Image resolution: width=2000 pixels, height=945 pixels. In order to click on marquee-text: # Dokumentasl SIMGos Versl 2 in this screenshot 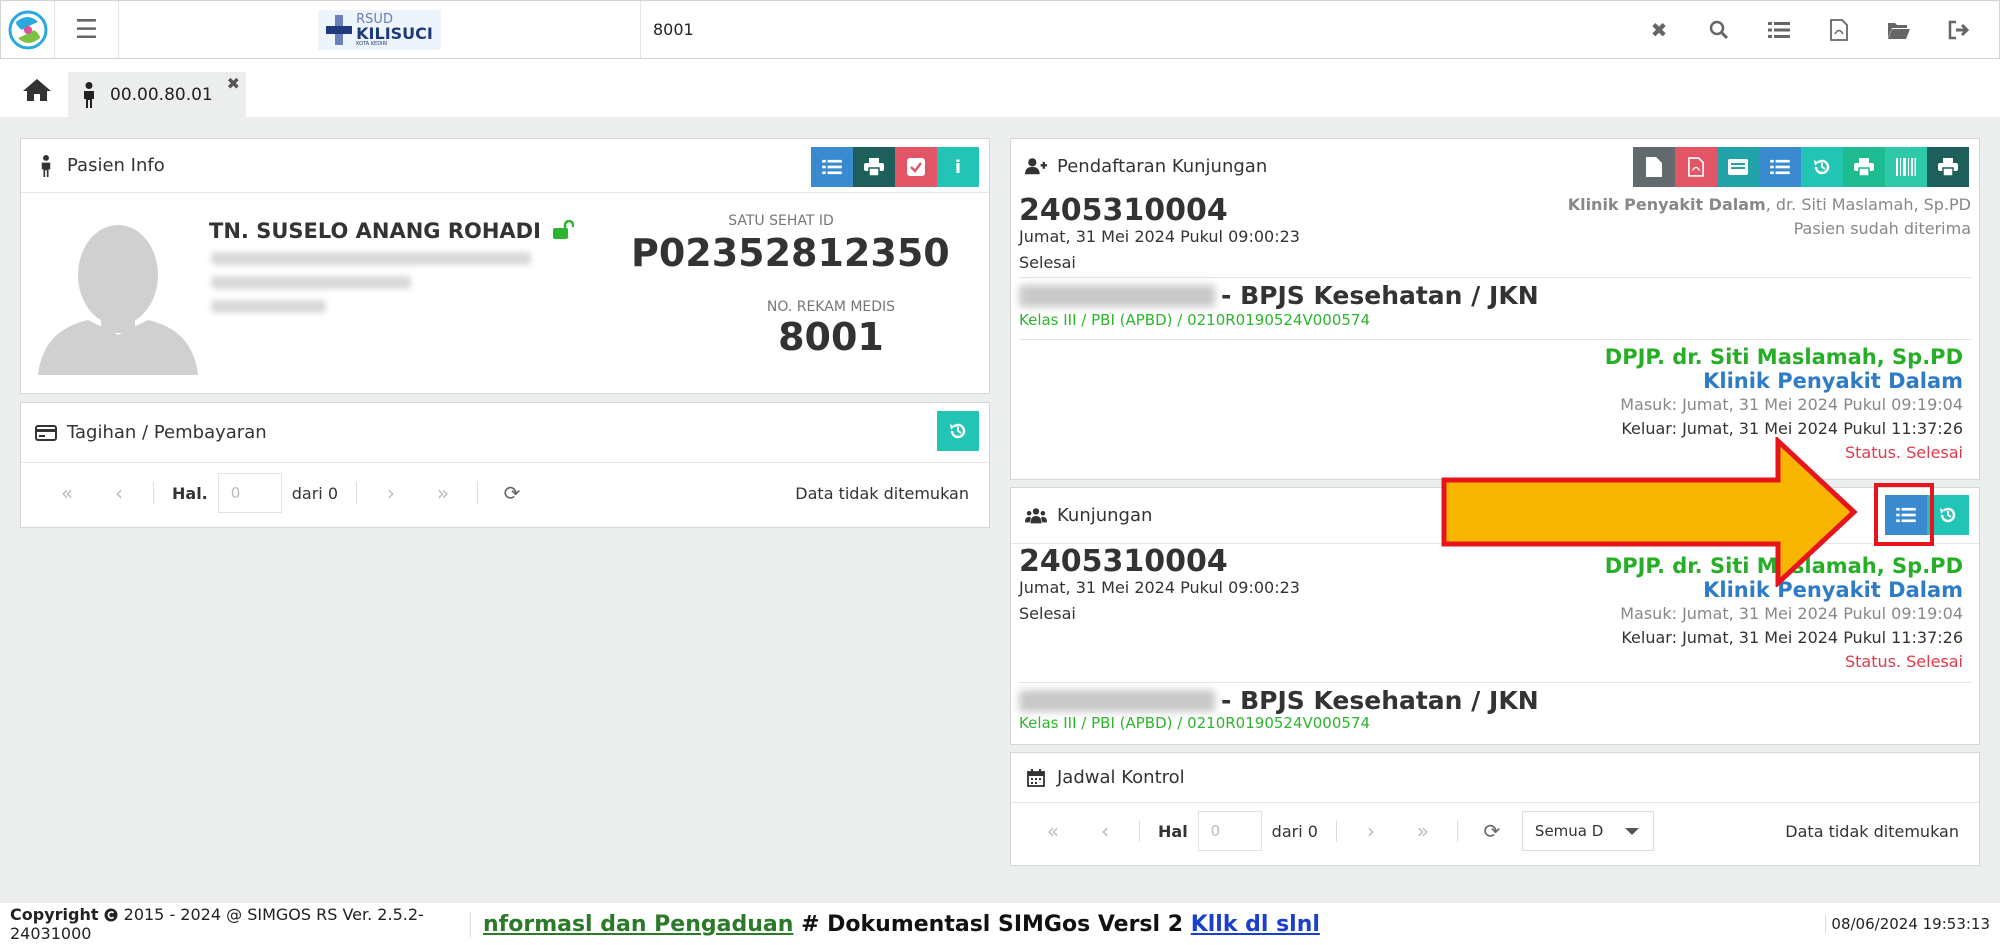, I will do `click(992, 924)`.